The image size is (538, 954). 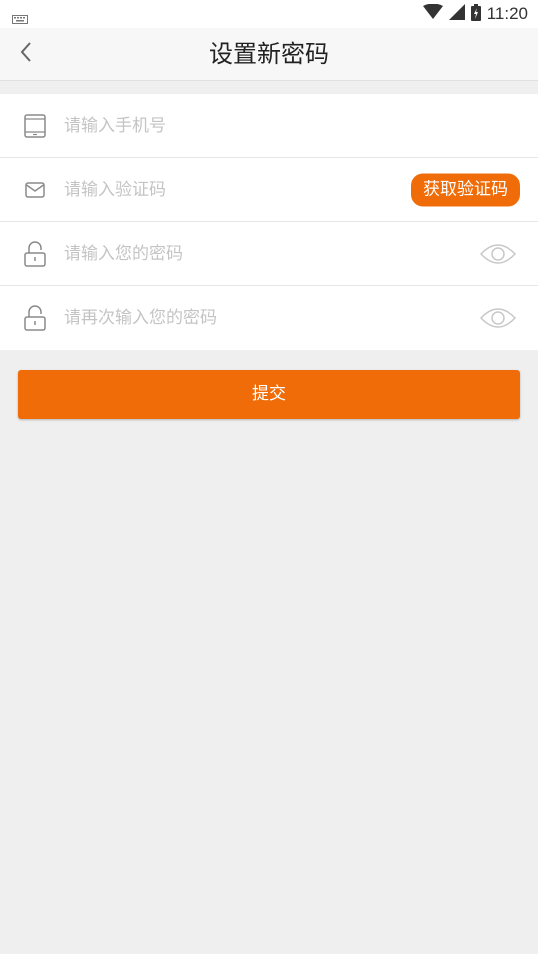 I want to click on chevron-left-icon, so click(x=26, y=54).